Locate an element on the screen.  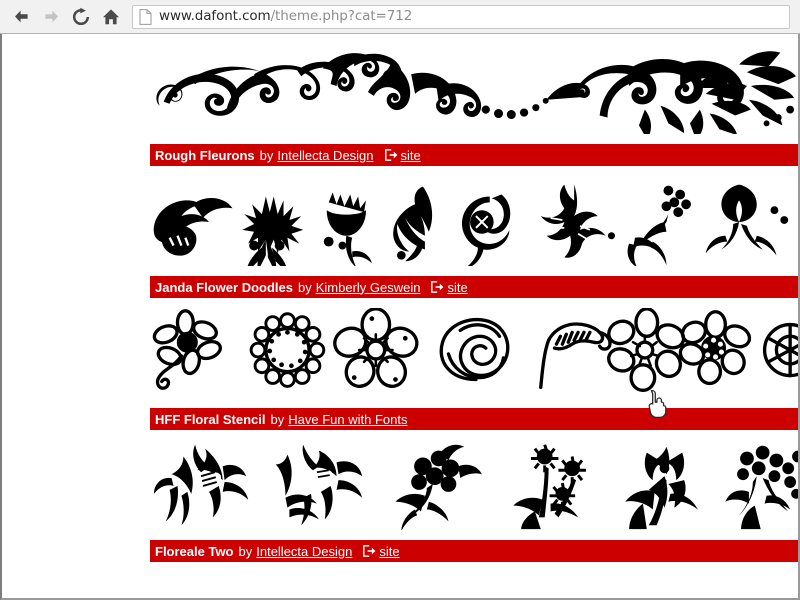
page-document-icon is located at coordinates (145, 16).